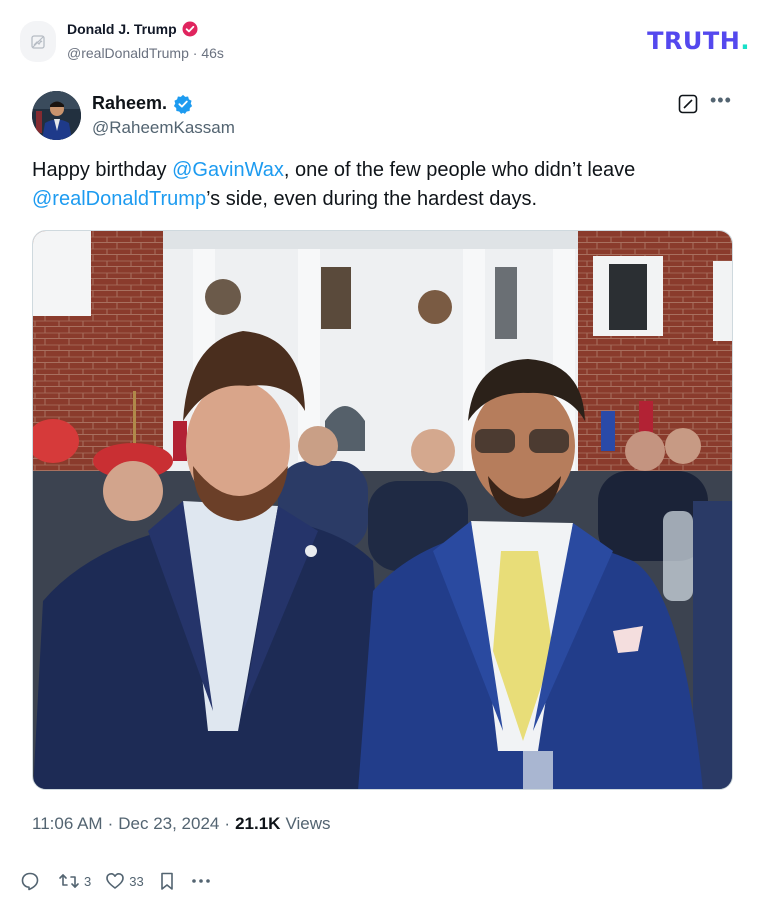 The width and height of the screenshot is (770, 910). Describe the element at coordinates (69, 881) in the screenshot. I see `repost-icon` at that location.